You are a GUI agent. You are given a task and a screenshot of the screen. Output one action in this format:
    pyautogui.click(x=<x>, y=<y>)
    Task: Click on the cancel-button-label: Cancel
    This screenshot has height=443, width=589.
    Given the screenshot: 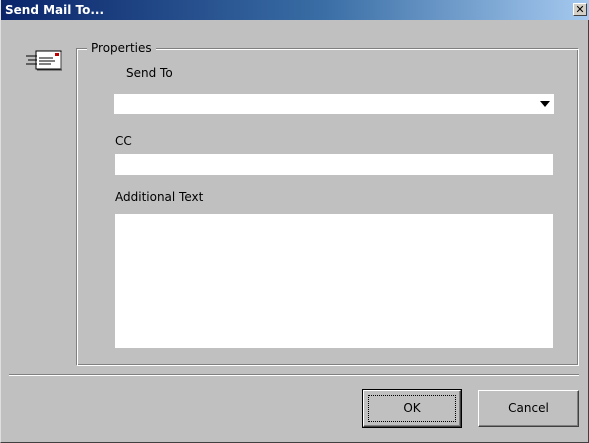 What is the action you would take?
    pyautogui.click(x=528, y=408)
    